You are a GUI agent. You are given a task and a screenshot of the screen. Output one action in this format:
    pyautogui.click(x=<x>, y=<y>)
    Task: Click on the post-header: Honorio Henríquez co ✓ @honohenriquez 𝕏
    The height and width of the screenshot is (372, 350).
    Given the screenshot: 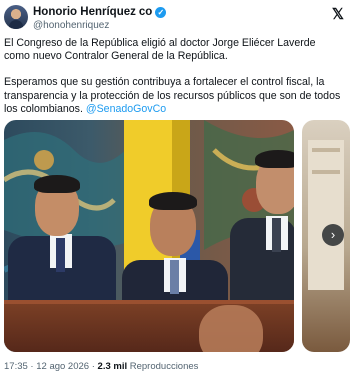 What is the action you would take?
    pyautogui.click(x=175, y=19)
    